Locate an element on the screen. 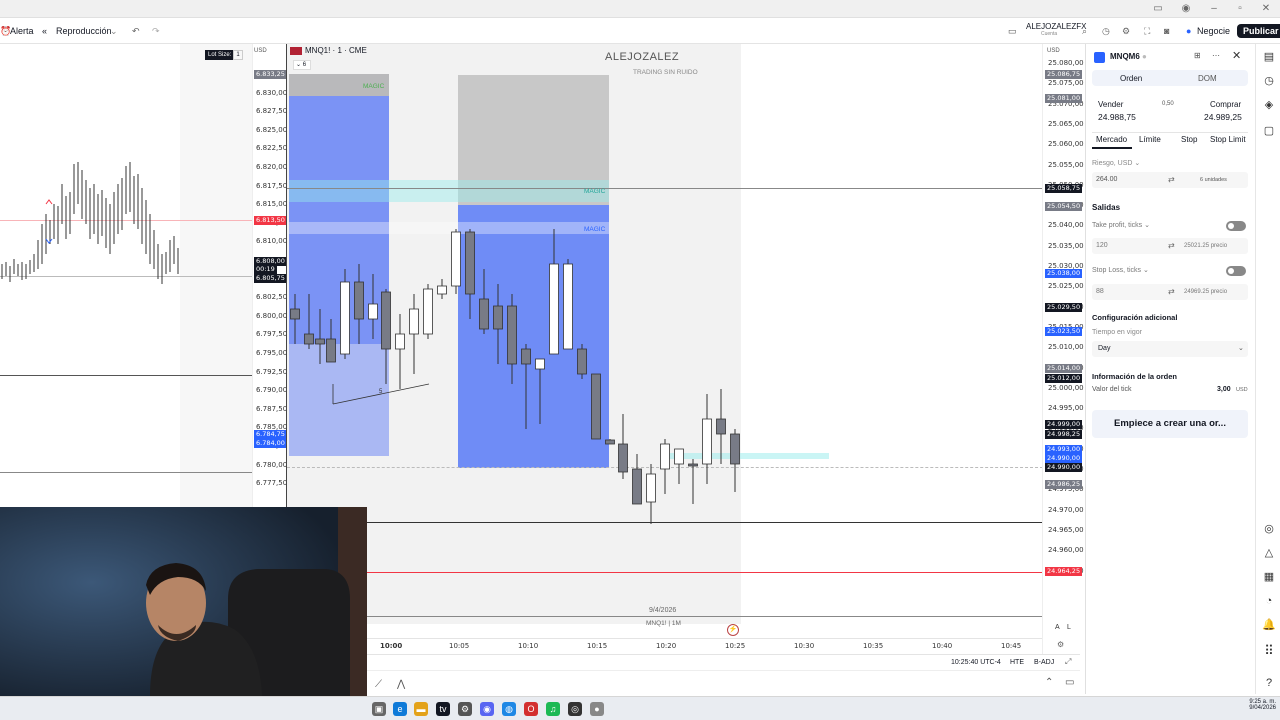 Image resolution: width=1280 pixels, height=720 pixels. clock-readout: 10:25:40 UTC-4 is located at coordinates (976, 662).